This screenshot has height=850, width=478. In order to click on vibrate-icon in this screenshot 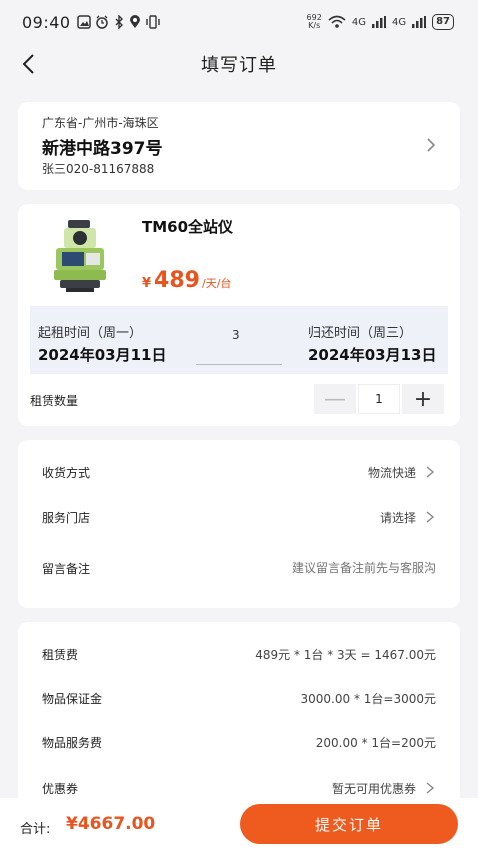, I will do `click(152, 22)`.